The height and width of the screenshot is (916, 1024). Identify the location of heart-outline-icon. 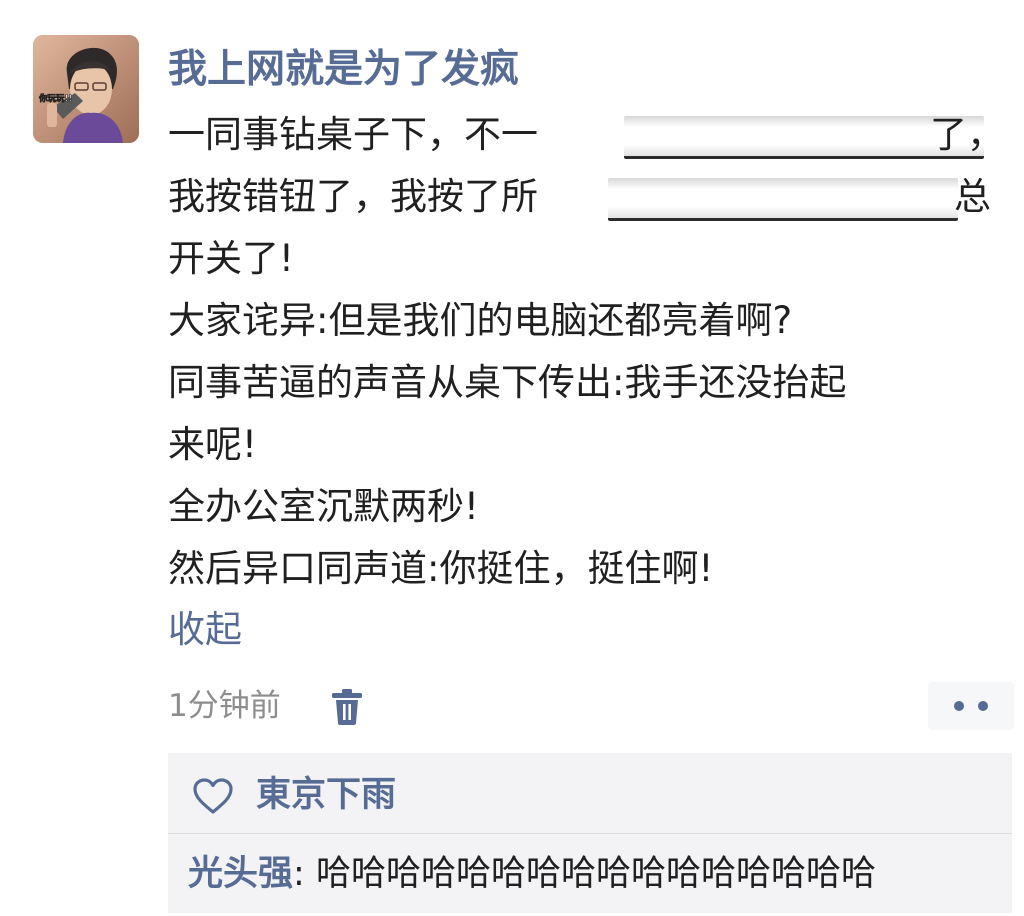
(213, 796).